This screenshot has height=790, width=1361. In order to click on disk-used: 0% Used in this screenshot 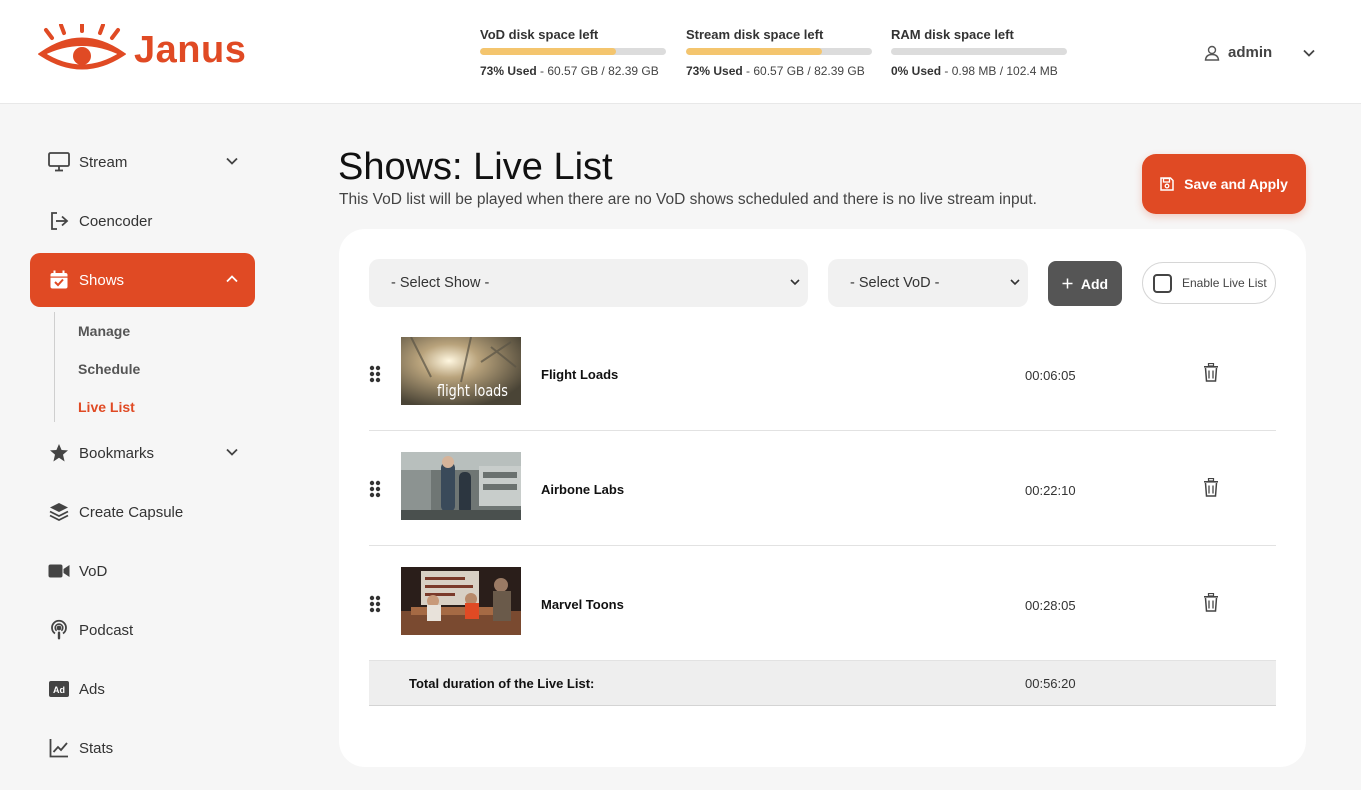, I will do `click(916, 71)`.